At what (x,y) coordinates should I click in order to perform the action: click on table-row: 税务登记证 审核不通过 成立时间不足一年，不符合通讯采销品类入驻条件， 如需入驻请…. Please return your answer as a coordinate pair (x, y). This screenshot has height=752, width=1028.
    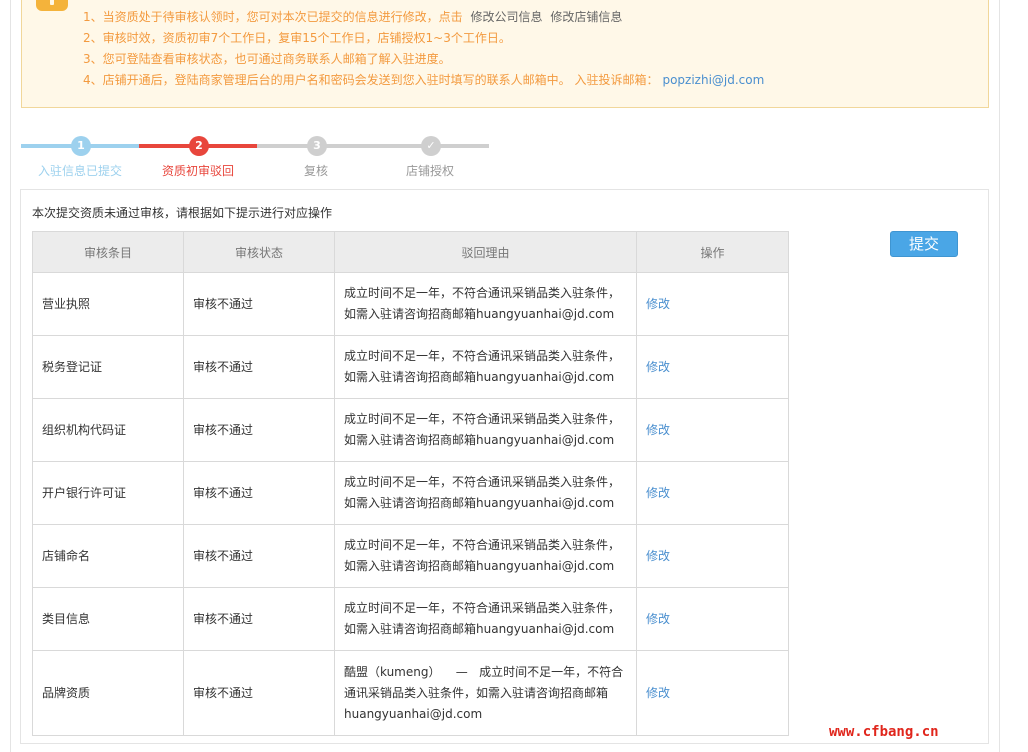
    Looking at the image, I should click on (410, 367).